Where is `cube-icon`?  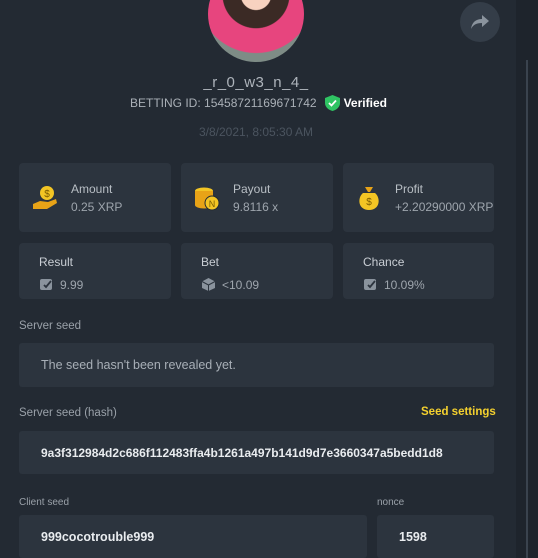
cube-icon is located at coordinates (208, 284).